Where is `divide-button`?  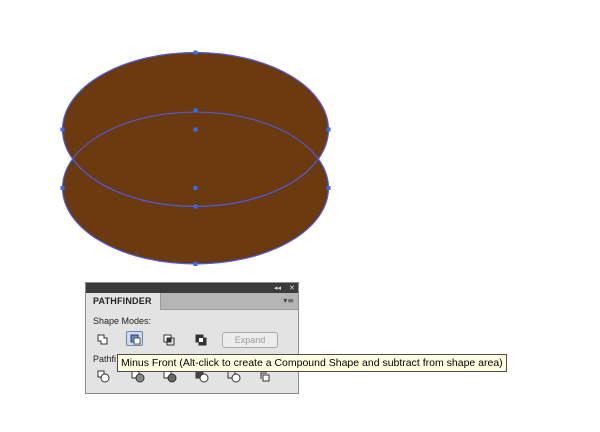 divide-button is located at coordinates (104, 376).